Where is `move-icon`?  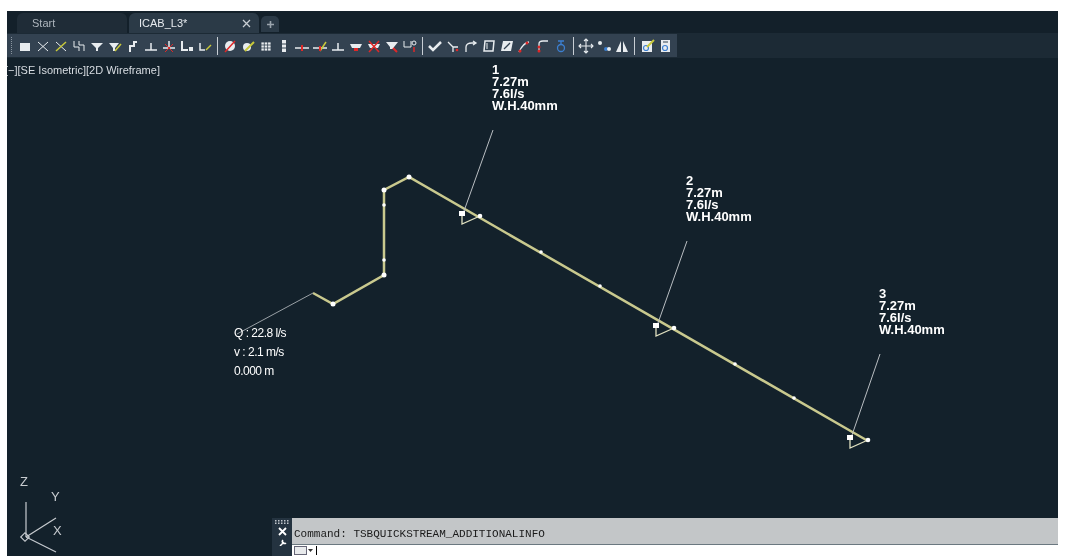
move-icon is located at coordinates (586, 45).